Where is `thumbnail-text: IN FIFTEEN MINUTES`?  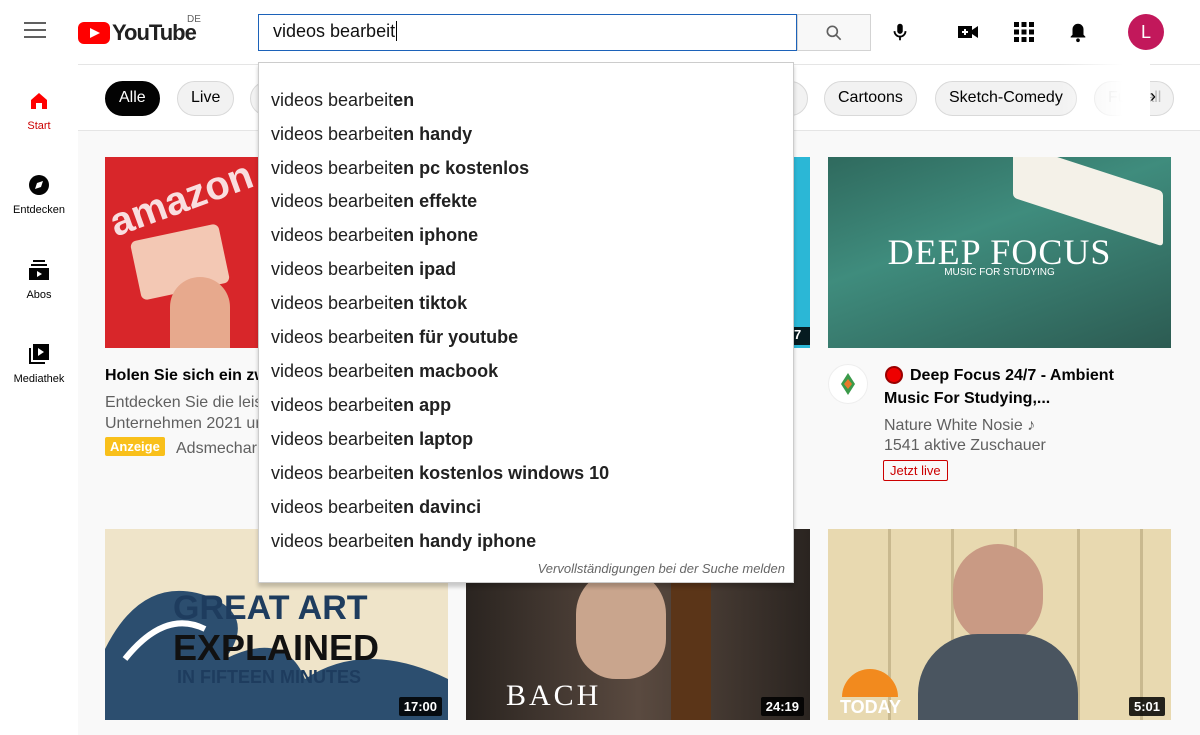
thumbnail-text: IN FIFTEEN MINUTES is located at coordinates (269, 677).